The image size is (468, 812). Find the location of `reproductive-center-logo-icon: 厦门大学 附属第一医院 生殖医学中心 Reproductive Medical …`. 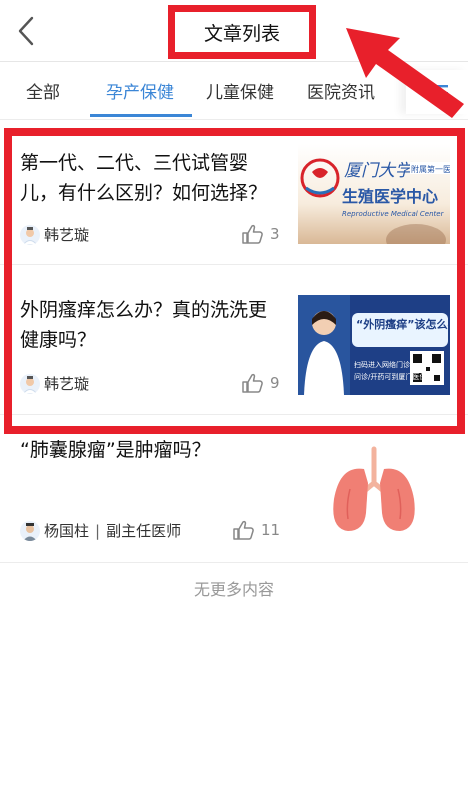

reproductive-center-logo-icon: 厦门大学 附属第一医院 生殖医学中心 Reproductive Medical … is located at coordinates (375, 201).